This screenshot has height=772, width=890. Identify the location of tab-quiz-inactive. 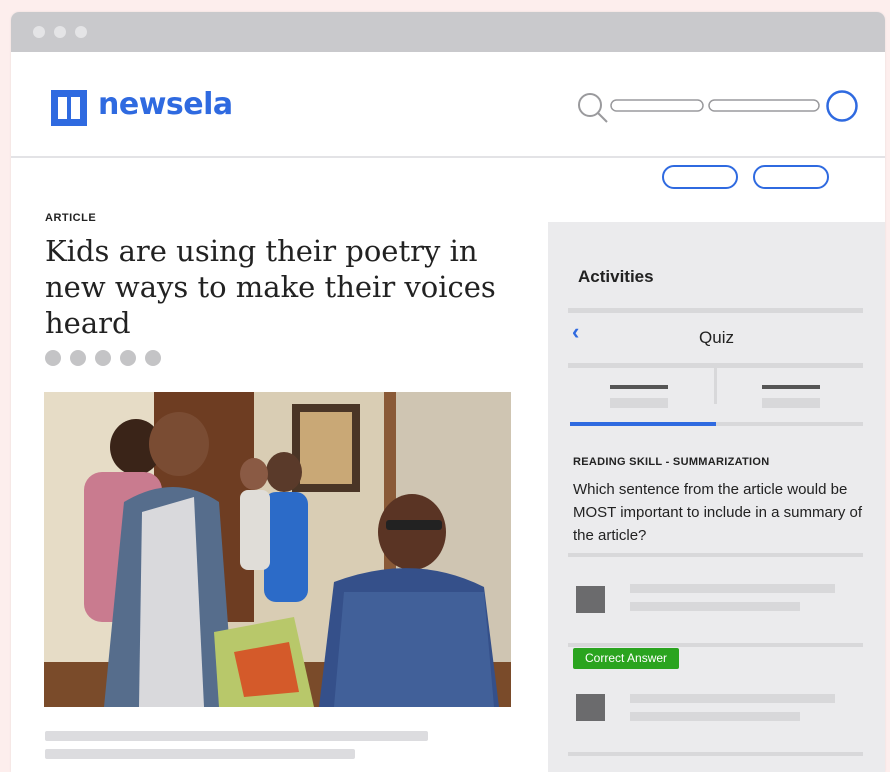
(789, 424).